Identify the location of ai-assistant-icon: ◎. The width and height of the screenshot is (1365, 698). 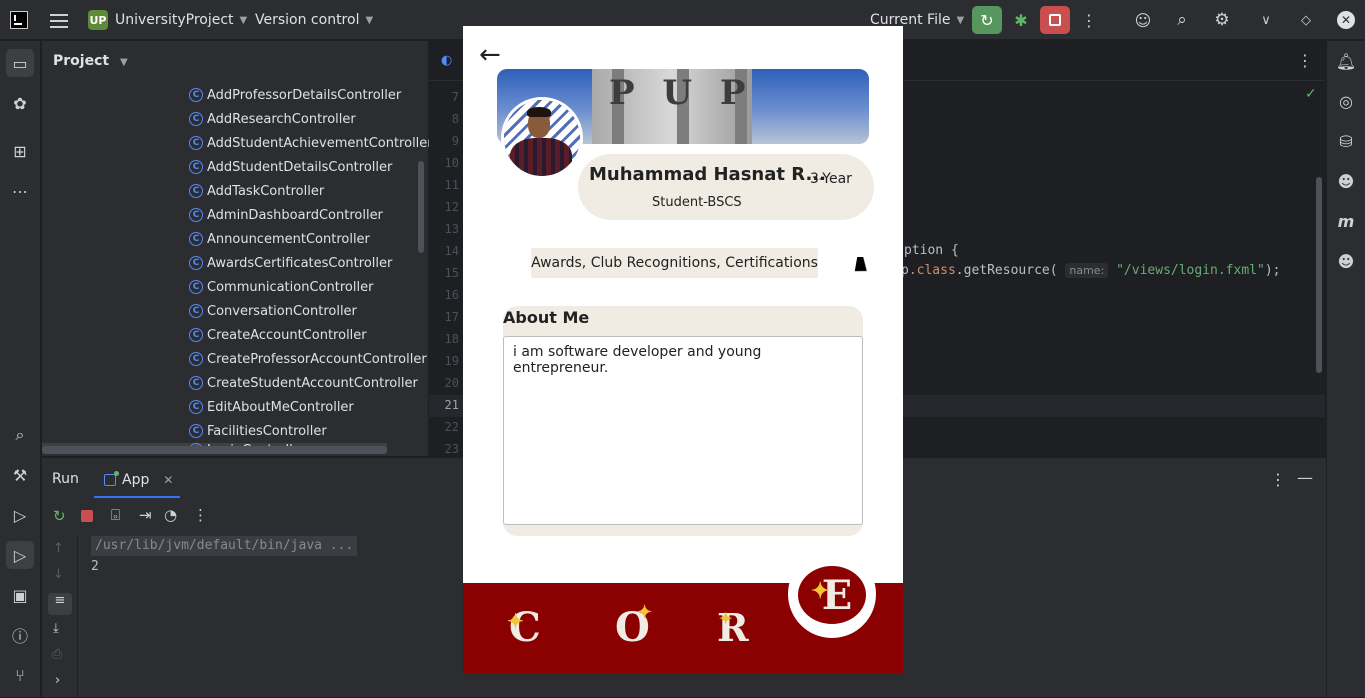
(1346, 101).